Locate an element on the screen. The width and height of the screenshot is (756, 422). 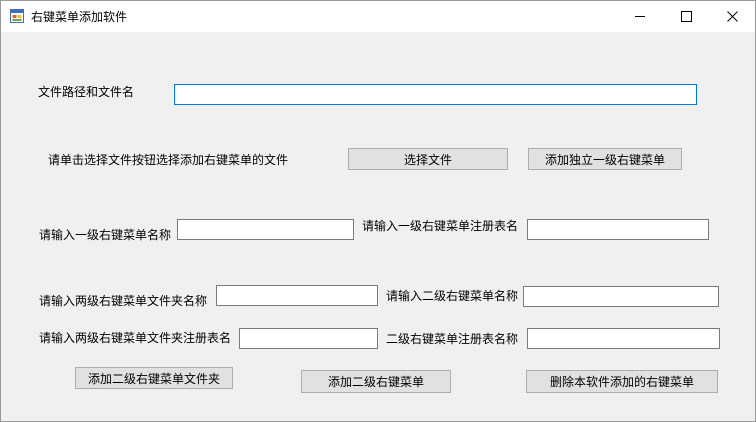
folder-name-input is located at coordinates (297, 295).